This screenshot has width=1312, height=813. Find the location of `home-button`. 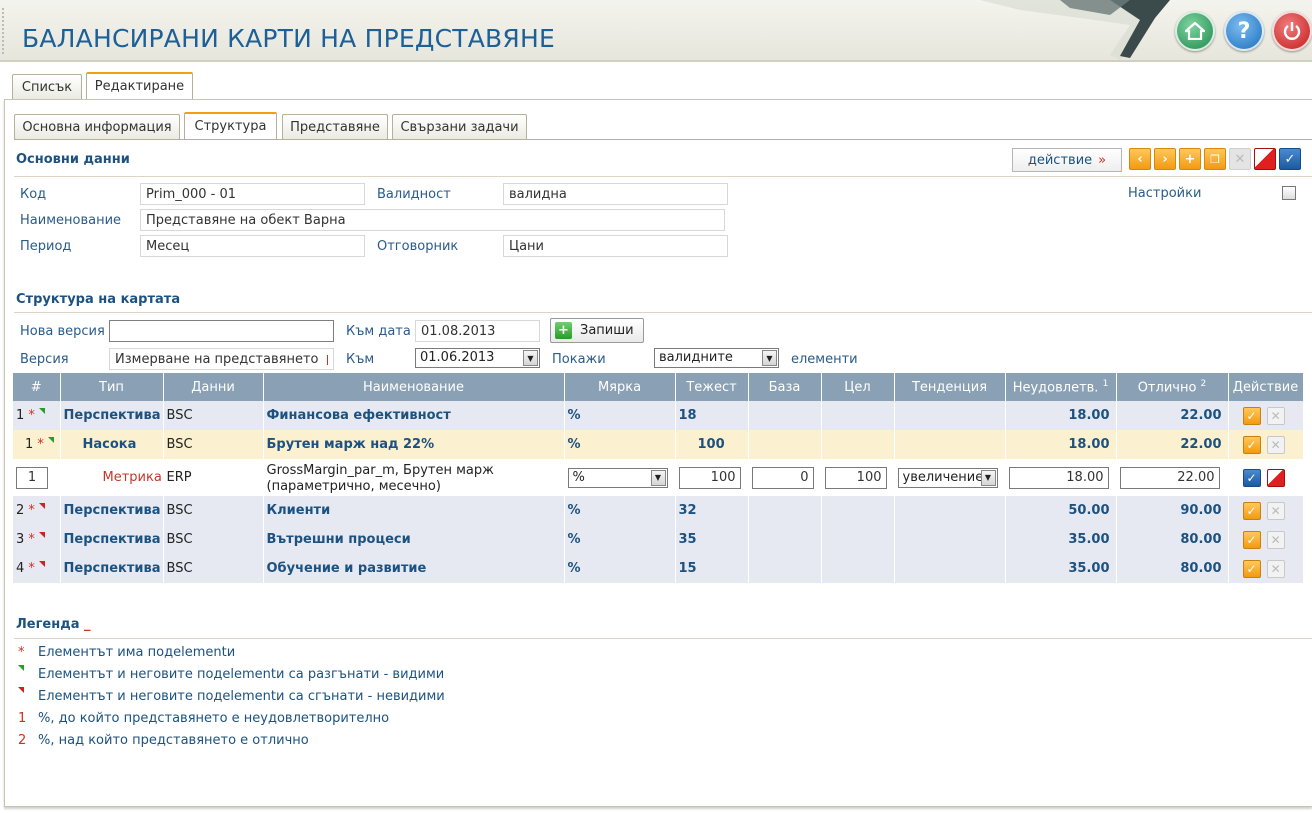

home-button is located at coordinates (1195, 31).